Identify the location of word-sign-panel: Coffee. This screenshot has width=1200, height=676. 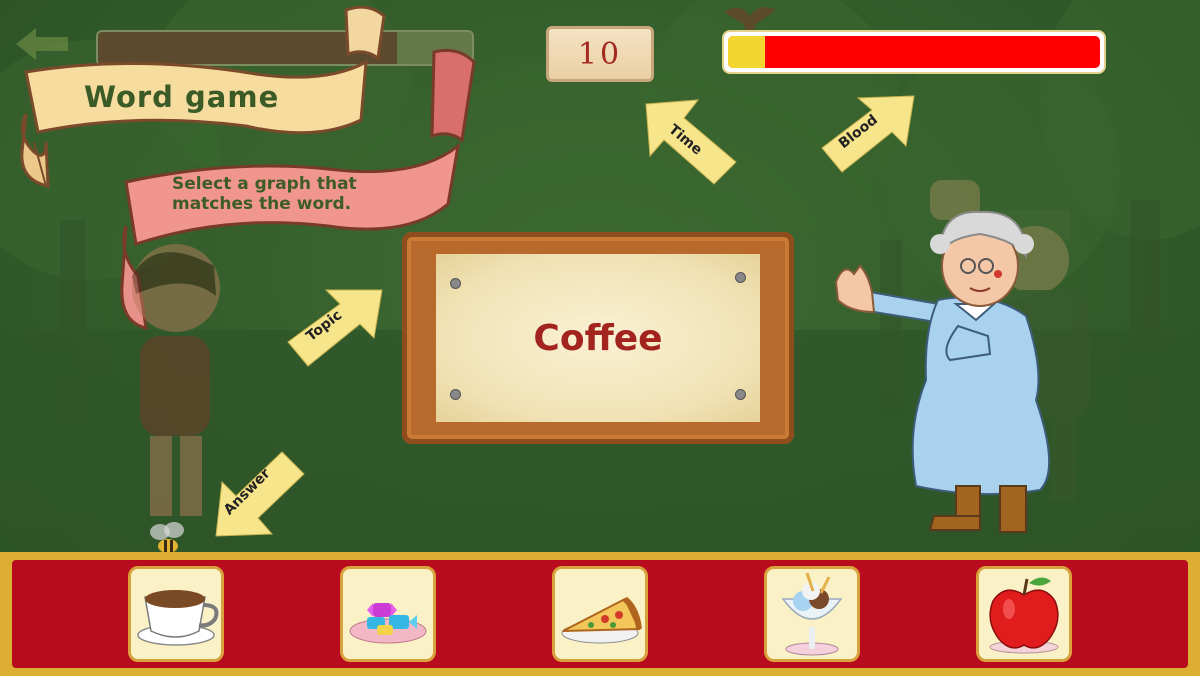
(598, 338).